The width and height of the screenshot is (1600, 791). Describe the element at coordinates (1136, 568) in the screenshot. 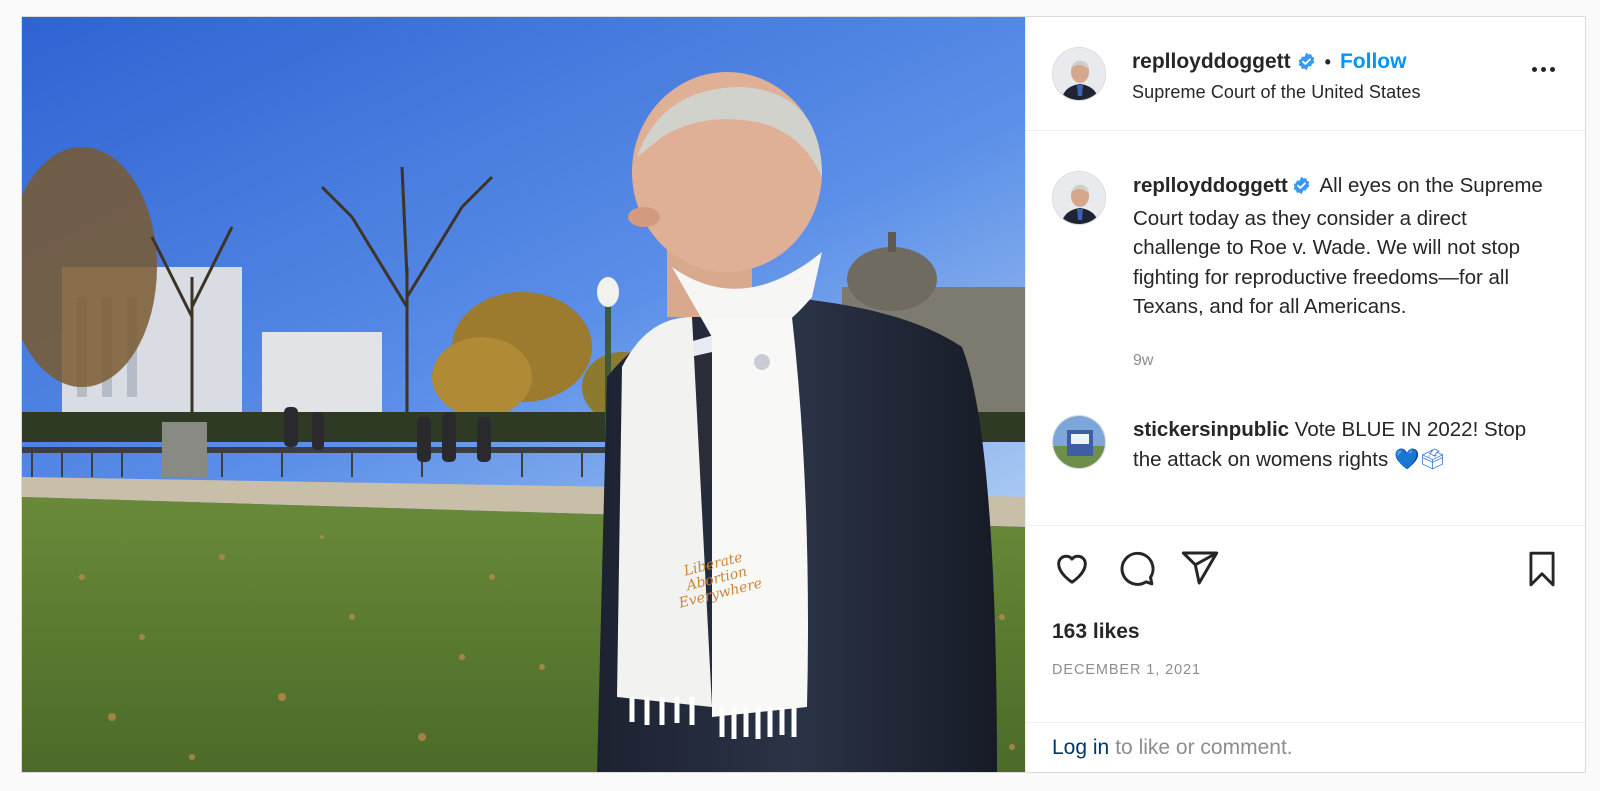

I see `comment-icon` at that location.